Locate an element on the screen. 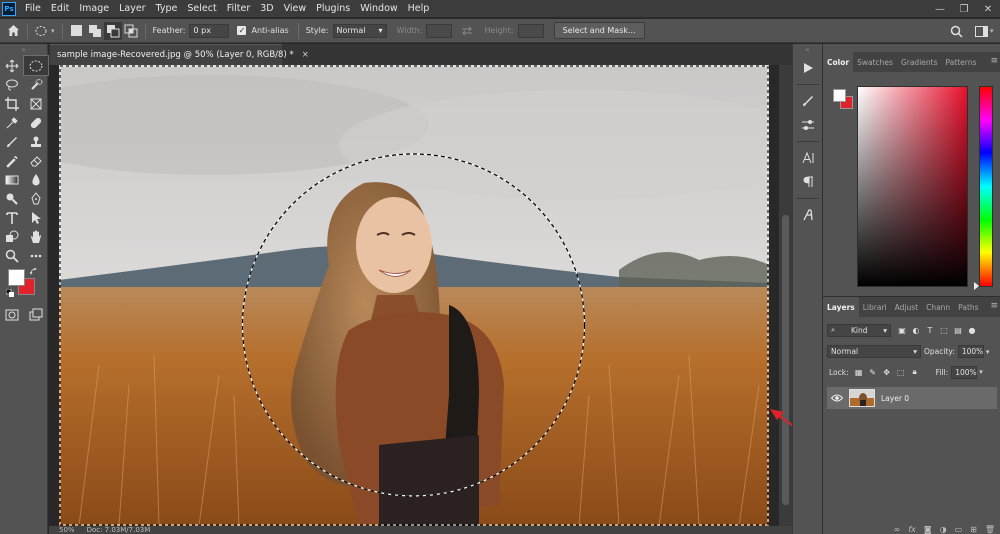 This screenshot has width=1000, height=534. lock-transparency-icon: ▦ is located at coordinates (859, 372).